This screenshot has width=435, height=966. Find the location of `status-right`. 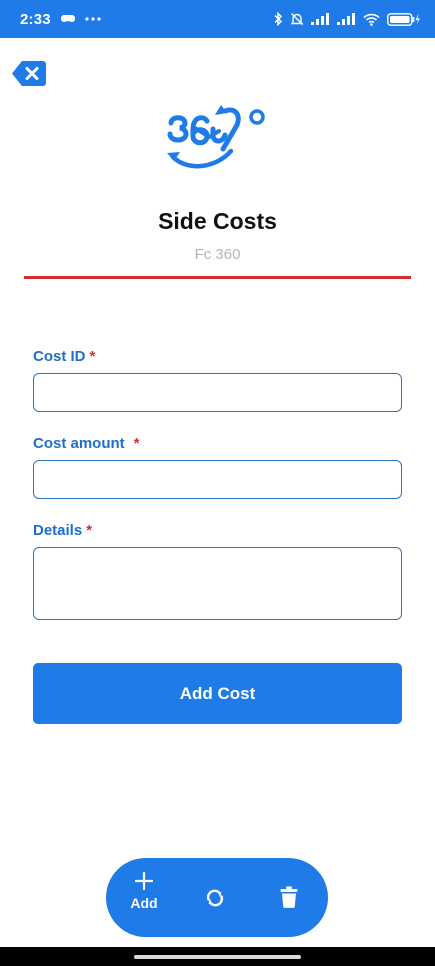

status-right is located at coordinates (347, 19).